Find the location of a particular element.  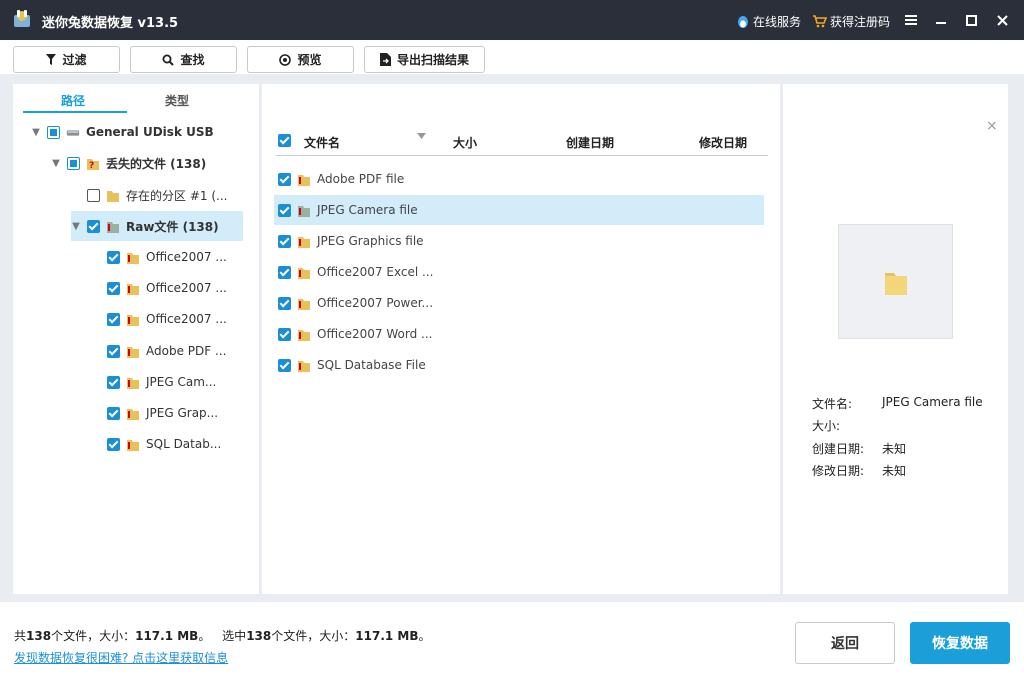

recover-button: 恢复数据 is located at coordinates (960, 643).